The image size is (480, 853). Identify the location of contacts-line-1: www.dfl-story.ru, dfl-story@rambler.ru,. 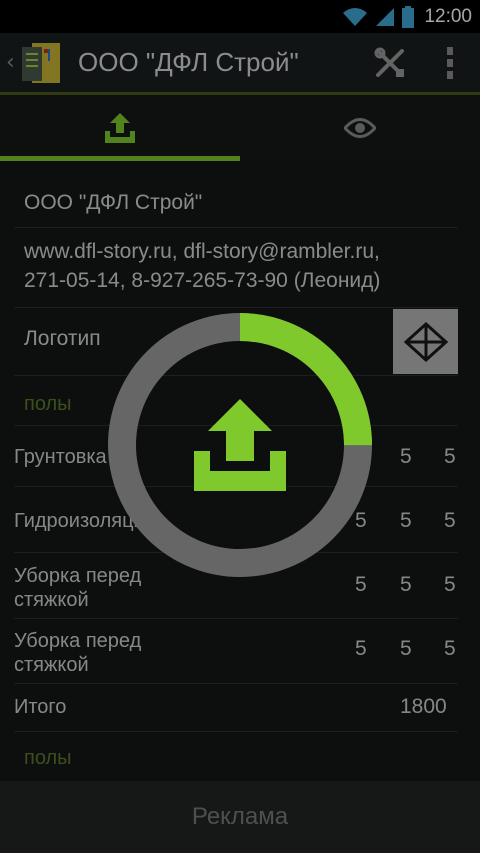
(202, 251).